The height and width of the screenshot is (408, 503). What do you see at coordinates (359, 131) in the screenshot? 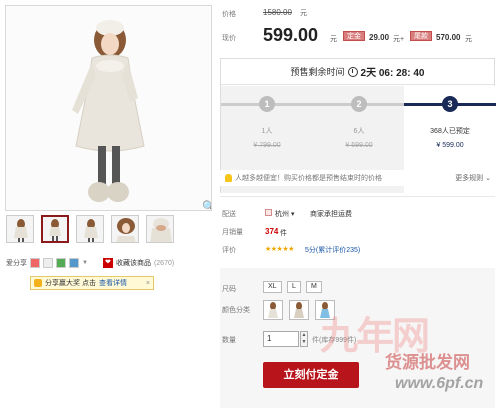
I see `tier-step-2-label: 6人` at bounding box center [359, 131].